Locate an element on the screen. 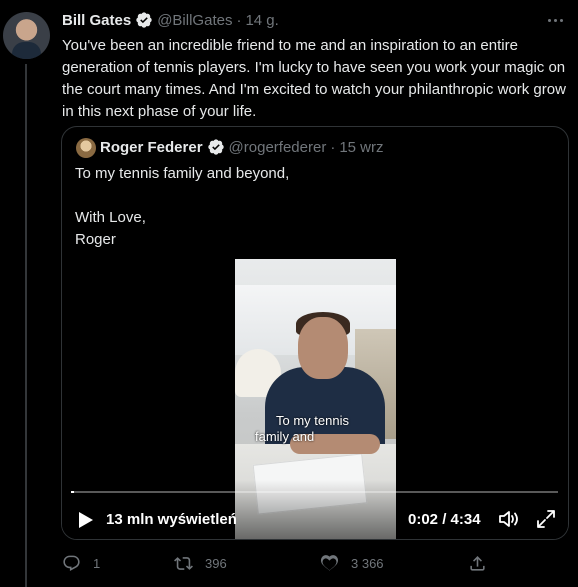  author-handle: @BillGates is located at coordinates (194, 20).